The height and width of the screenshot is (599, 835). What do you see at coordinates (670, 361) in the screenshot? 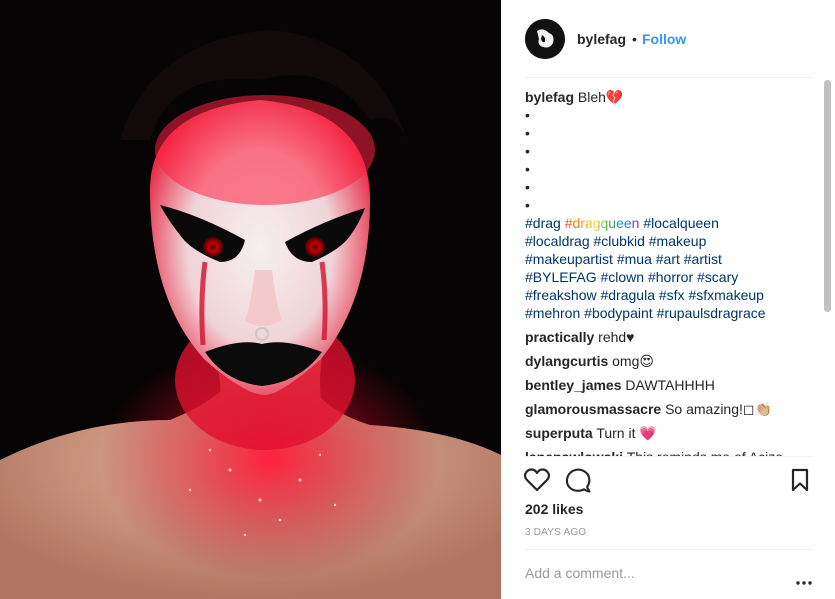
I see `comment-item: dylangcurtis omg😍` at bounding box center [670, 361].